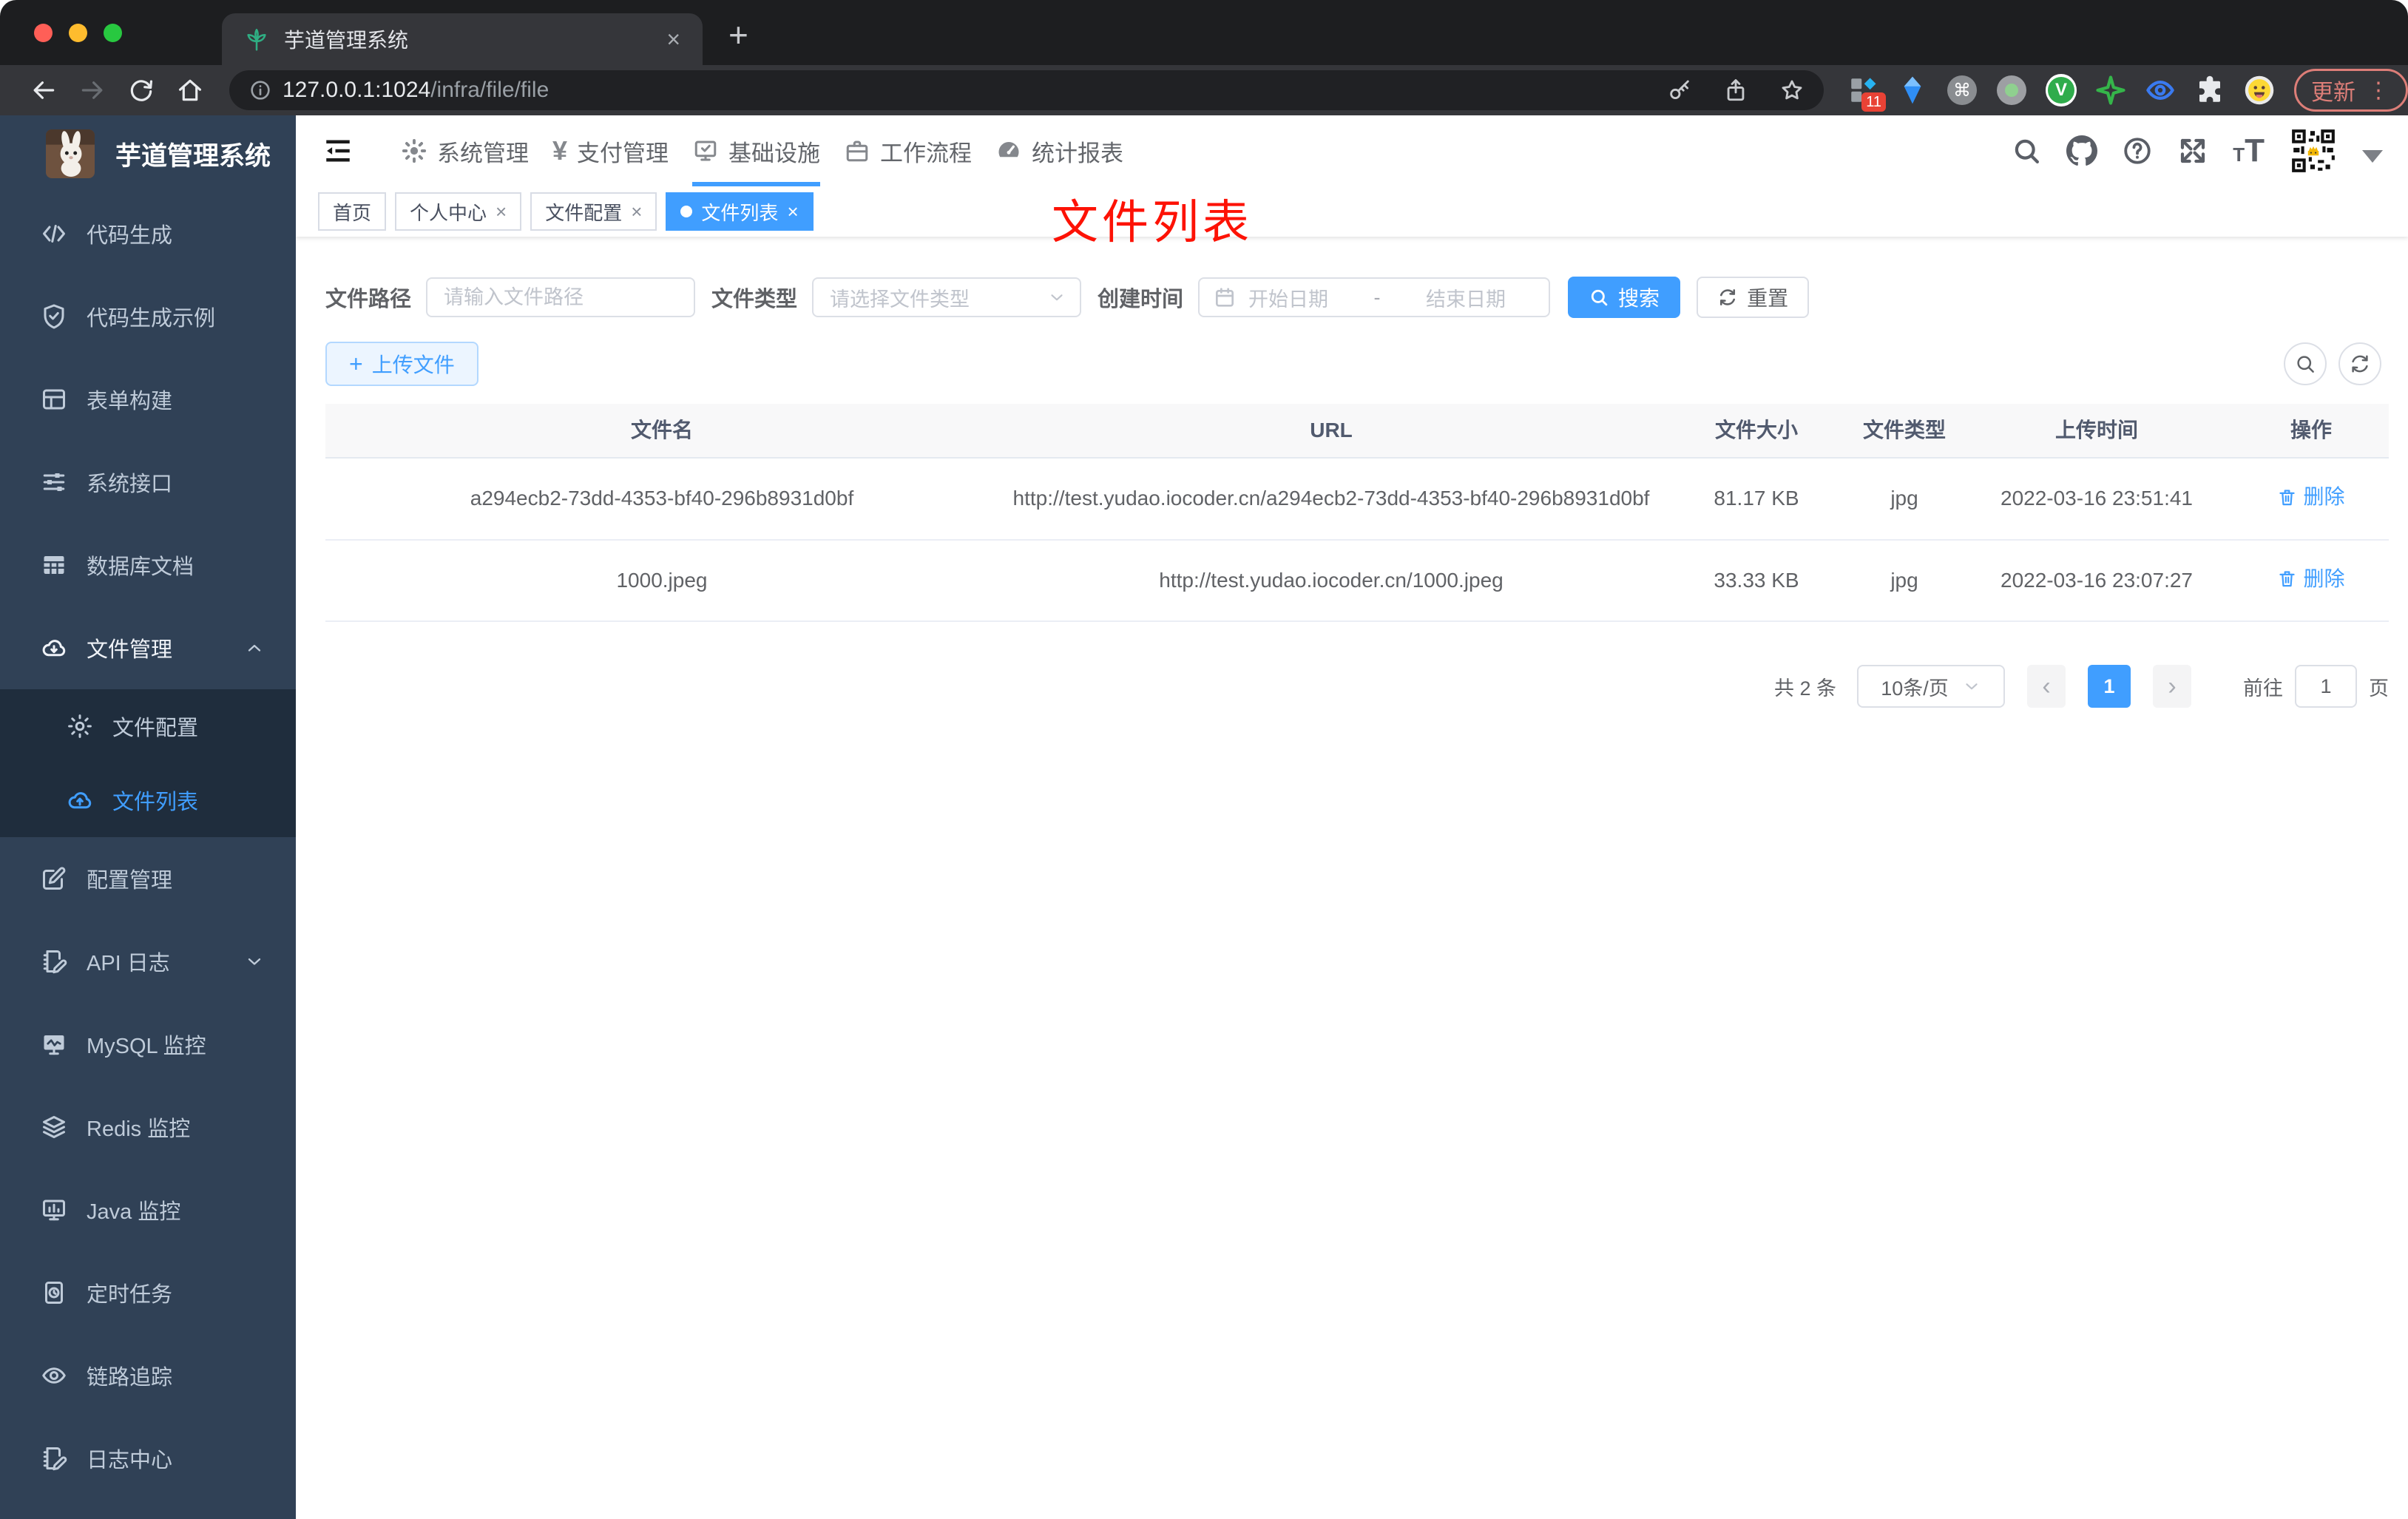  Describe the element at coordinates (2372, 156) in the screenshot. I see `avatar-caret-icon` at that location.